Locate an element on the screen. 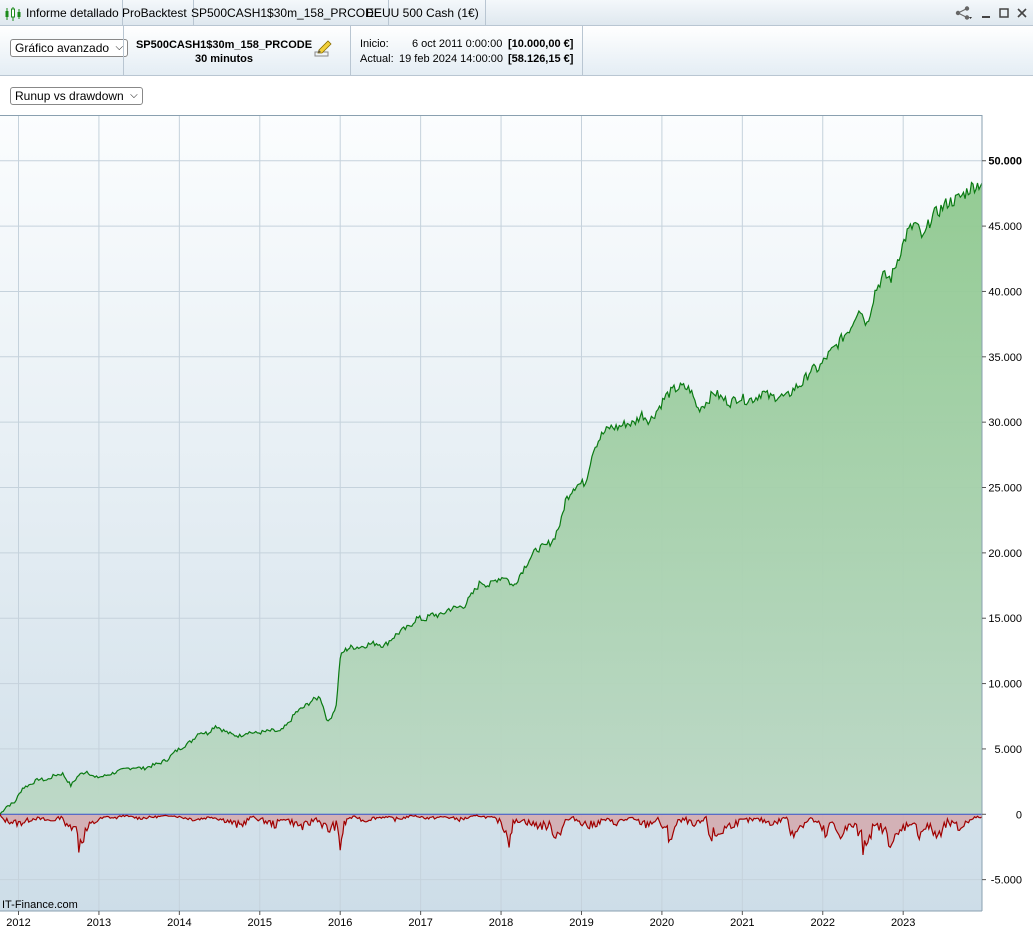  window-controls is located at coordinates (991, 13).